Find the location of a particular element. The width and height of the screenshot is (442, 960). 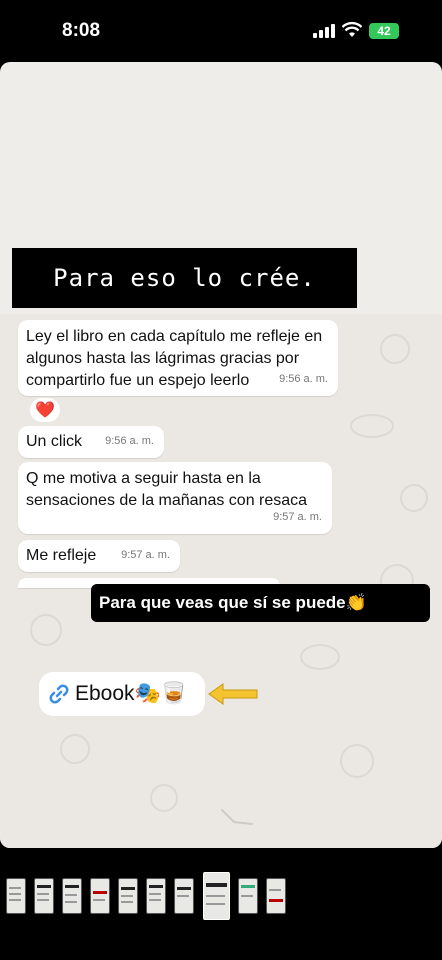

heart-icon: ❤️ is located at coordinates (45, 410).